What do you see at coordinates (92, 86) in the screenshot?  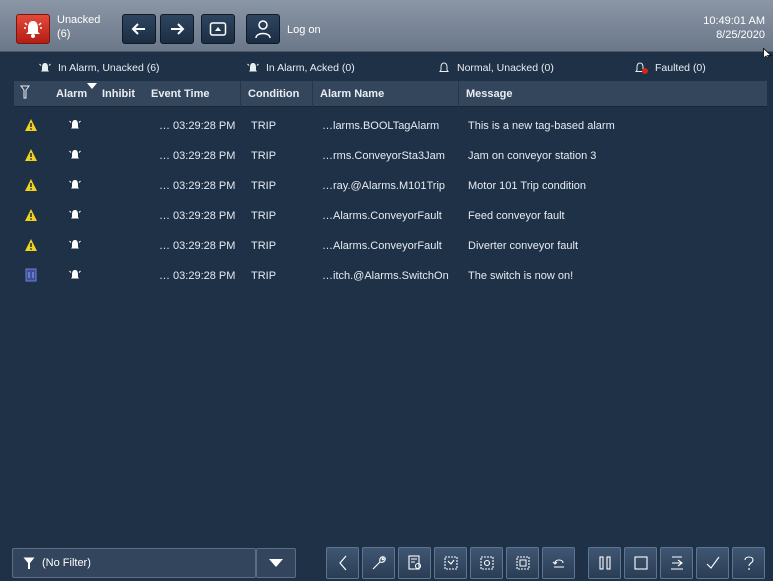 I see `sort-descending-icon` at bounding box center [92, 86].